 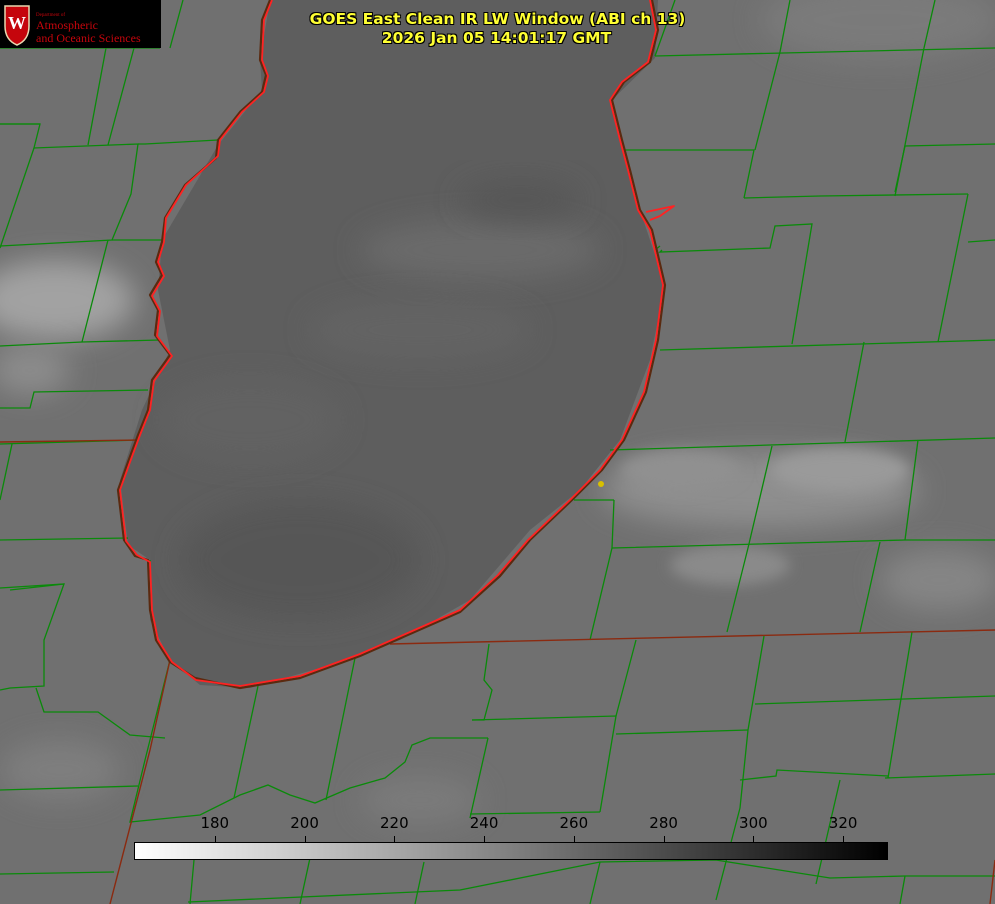 I want to click on title-timestamp: 2026 Jan 05 14:01:17 GMT, so click(x=496, y=38).